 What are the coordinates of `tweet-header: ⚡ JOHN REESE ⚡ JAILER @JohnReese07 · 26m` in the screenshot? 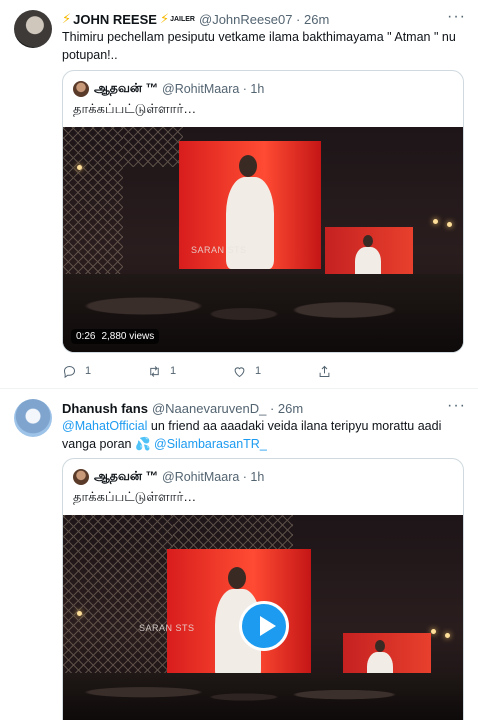 It's located at (255, 19).